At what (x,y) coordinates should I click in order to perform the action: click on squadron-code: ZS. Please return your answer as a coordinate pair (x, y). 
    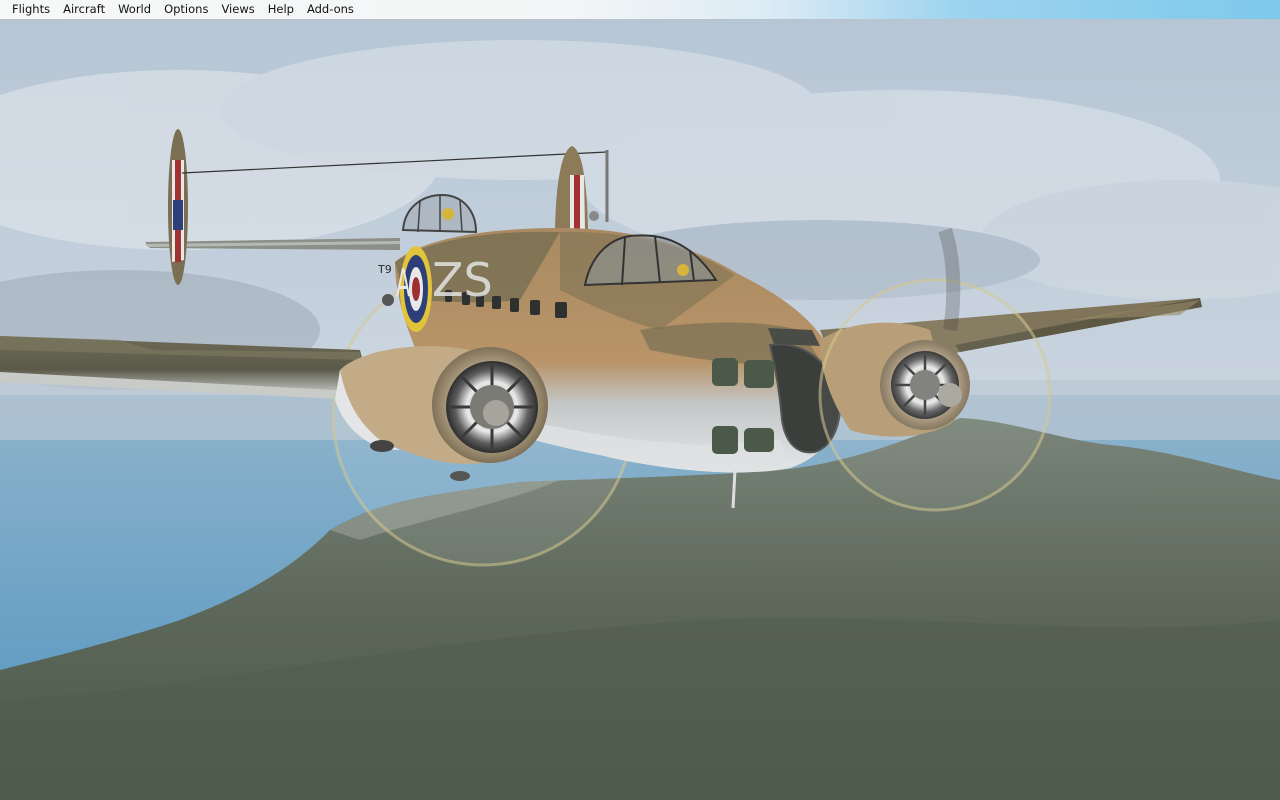
    Looking at the image, I should click on (462, 280).